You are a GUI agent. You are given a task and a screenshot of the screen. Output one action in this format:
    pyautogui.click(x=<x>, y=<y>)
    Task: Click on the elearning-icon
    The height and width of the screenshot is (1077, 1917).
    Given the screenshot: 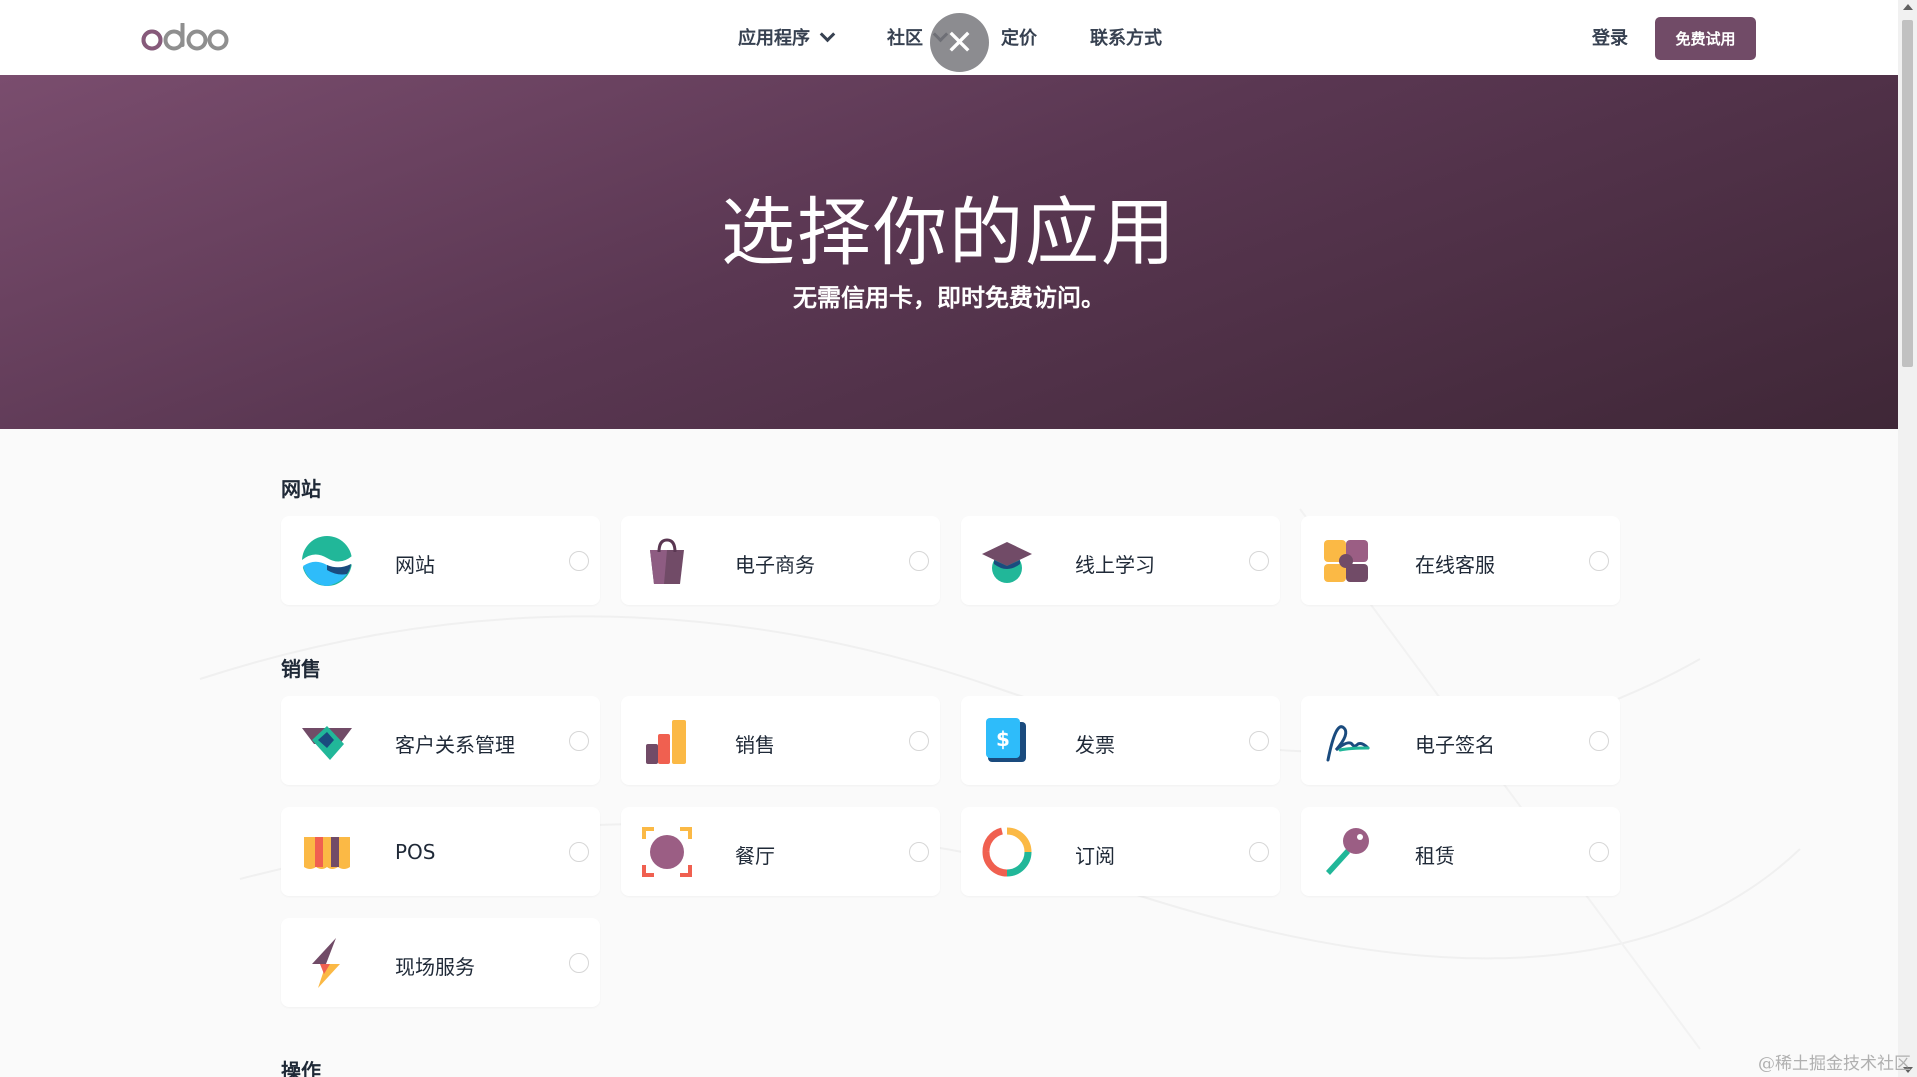 What is the action you would take?
    pyautogui.click(x=1007, y=562)
    